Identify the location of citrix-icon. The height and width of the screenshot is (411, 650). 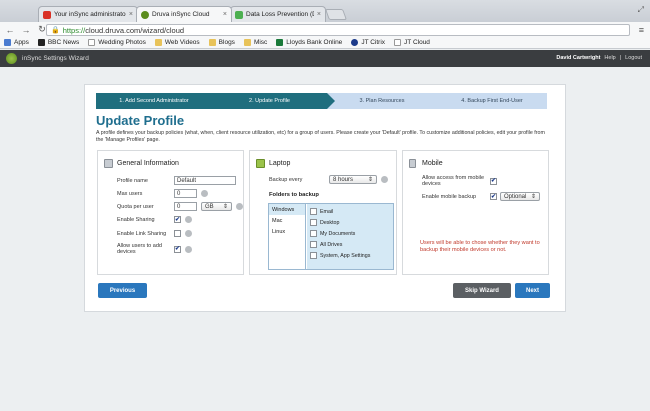
(355, 42).